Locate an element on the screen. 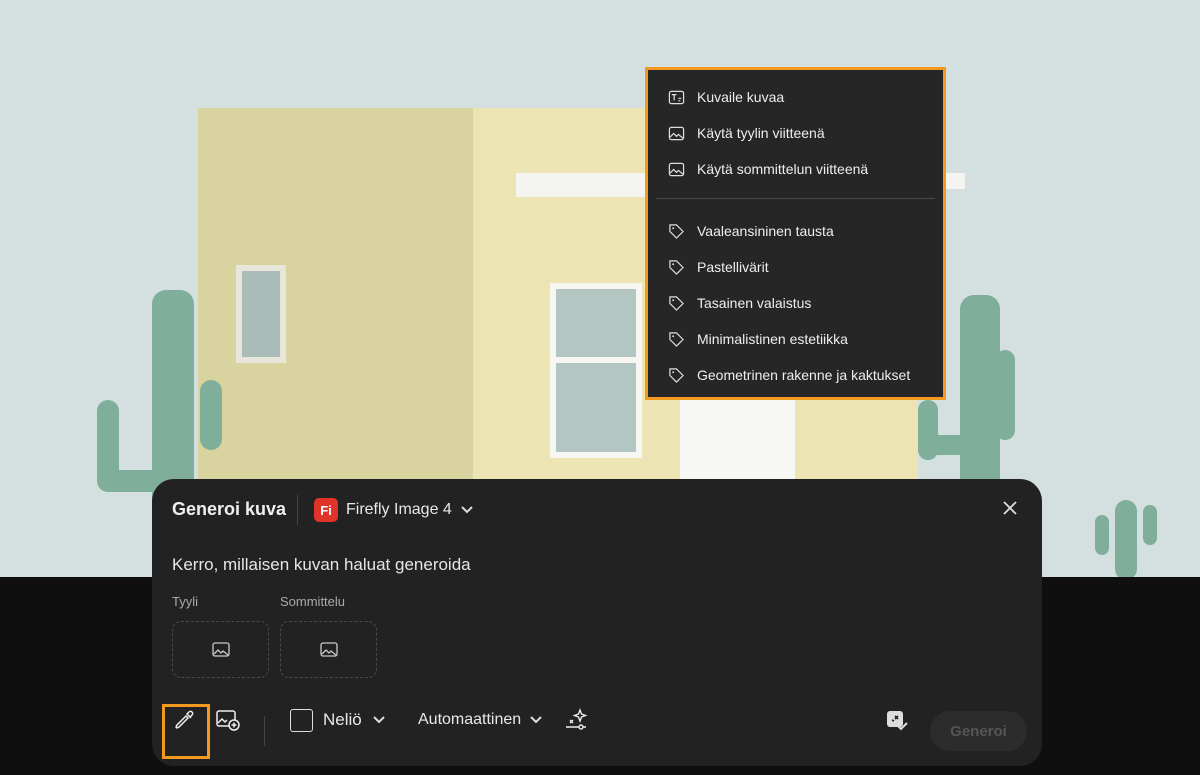 This screenshot has height=775, width=1200. sparkle-settings-icon is located at coordinates (577, 719).